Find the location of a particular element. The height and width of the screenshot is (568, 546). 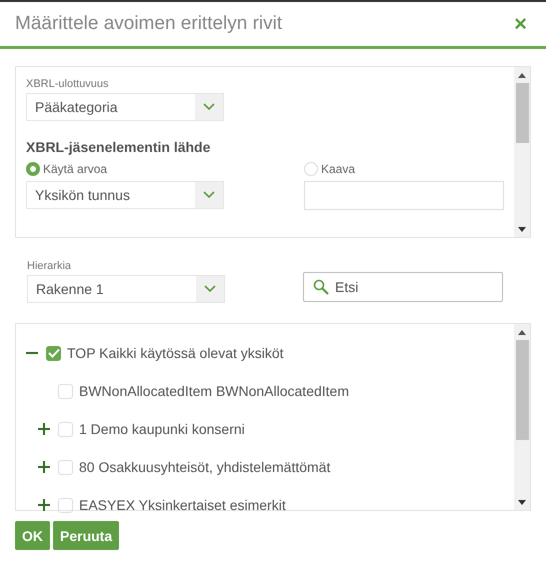

radio-label: Käytä arvoa is located at coordinates (75, 169).